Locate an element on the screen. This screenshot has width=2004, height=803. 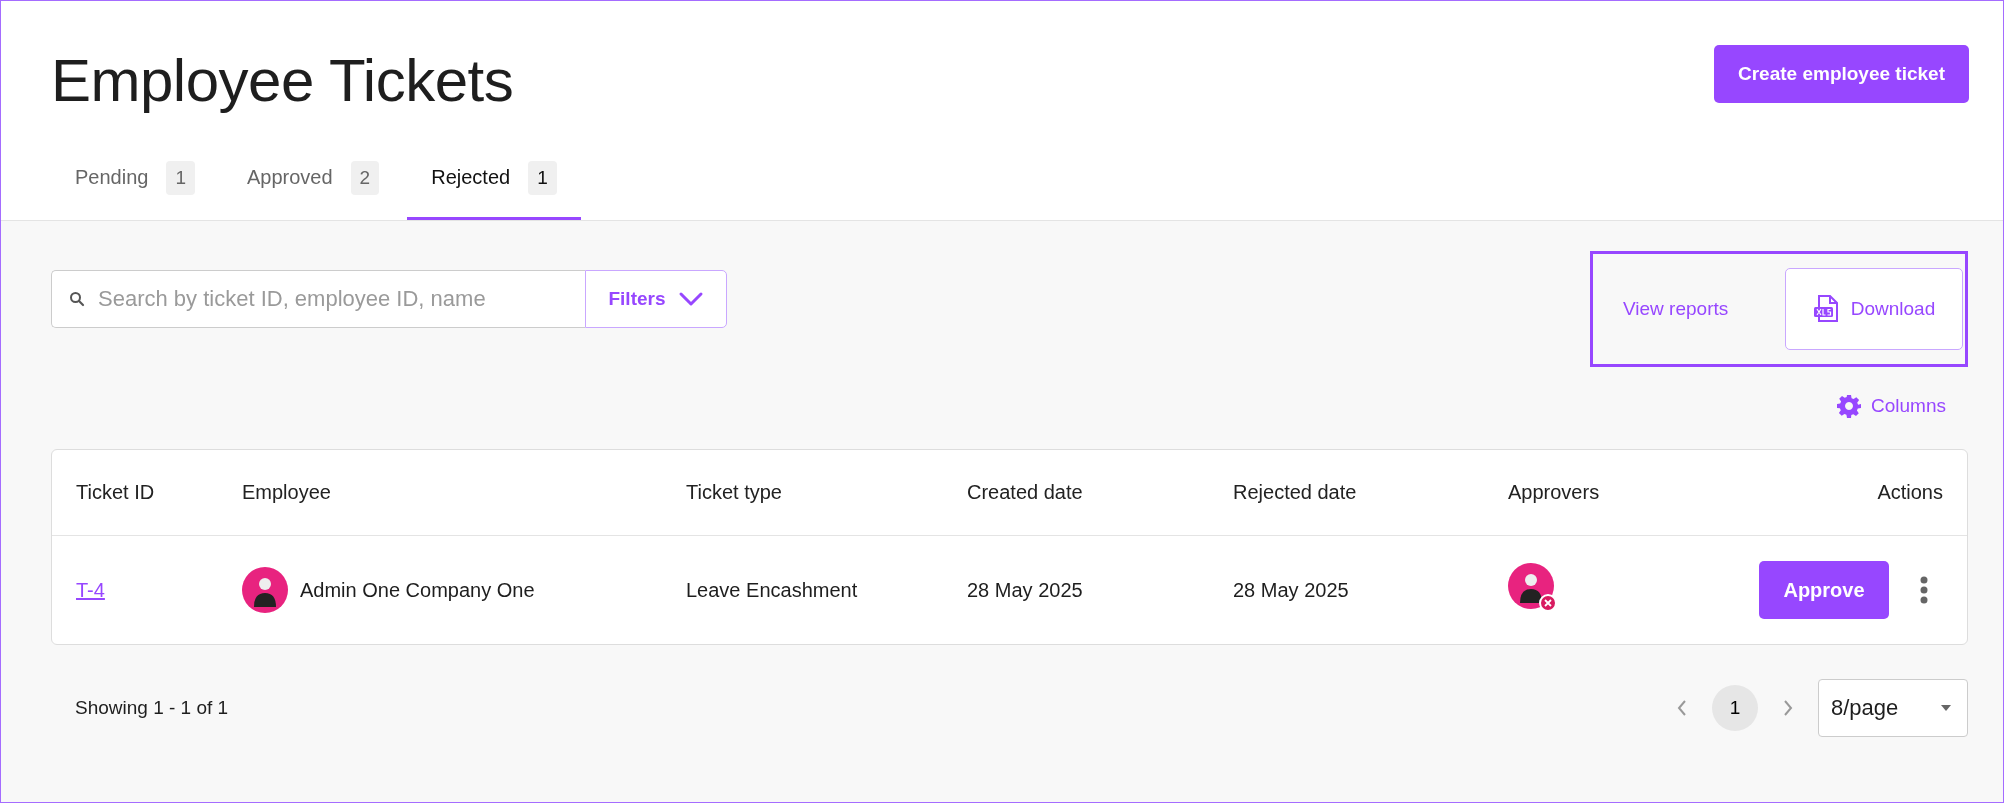
column-header: Actions is located at coordinates (1909, 492).